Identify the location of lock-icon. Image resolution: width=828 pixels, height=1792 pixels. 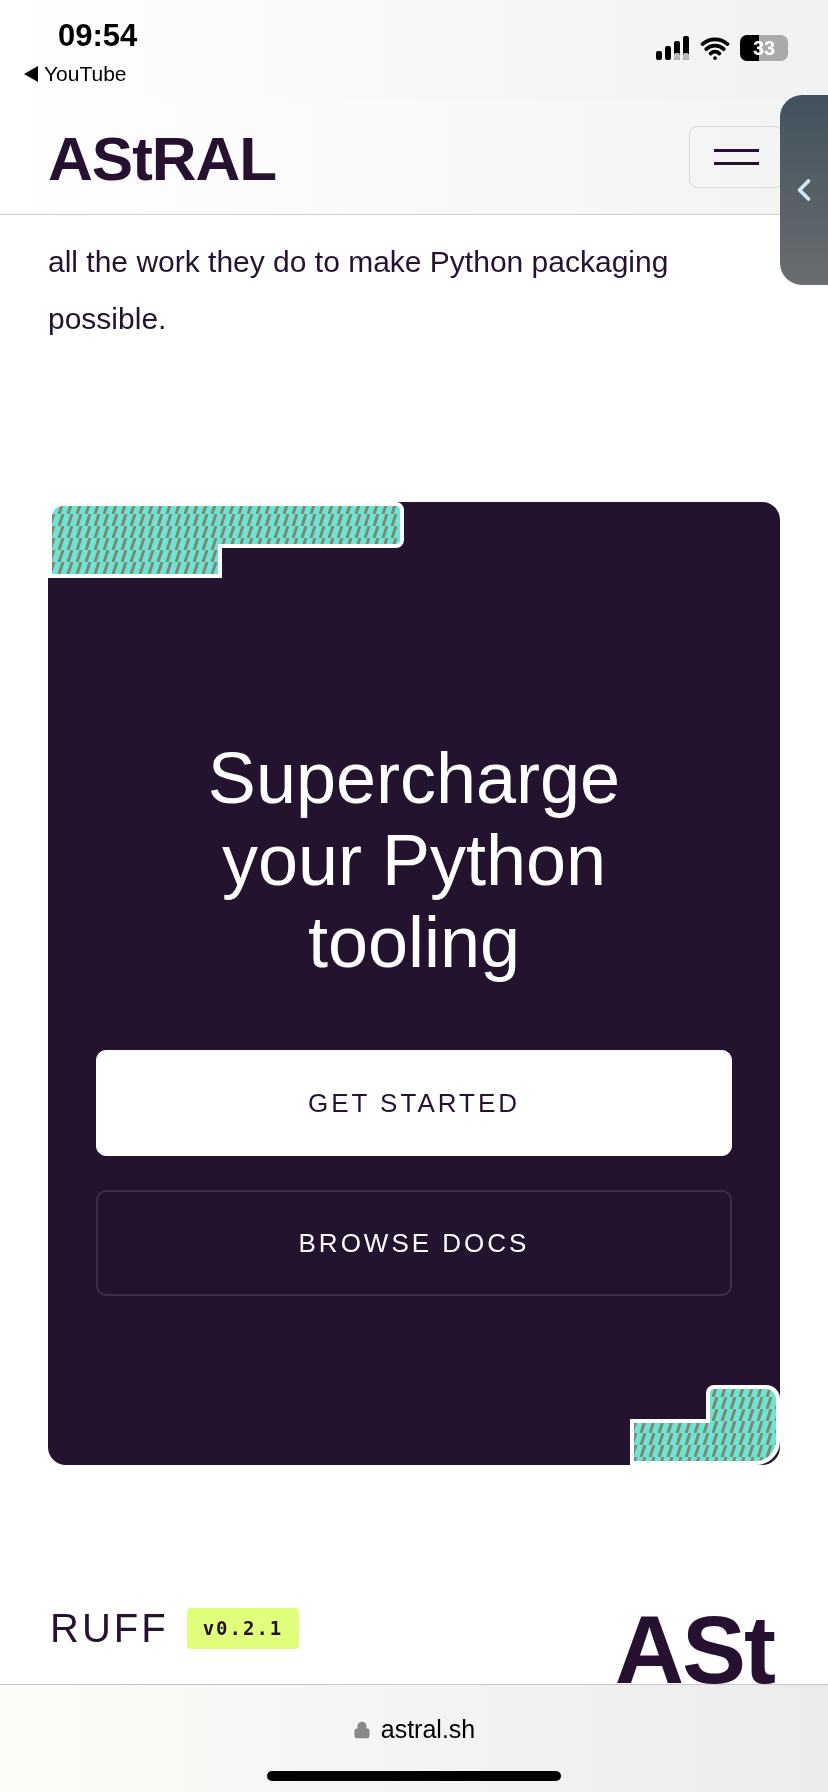
(361, 1729).